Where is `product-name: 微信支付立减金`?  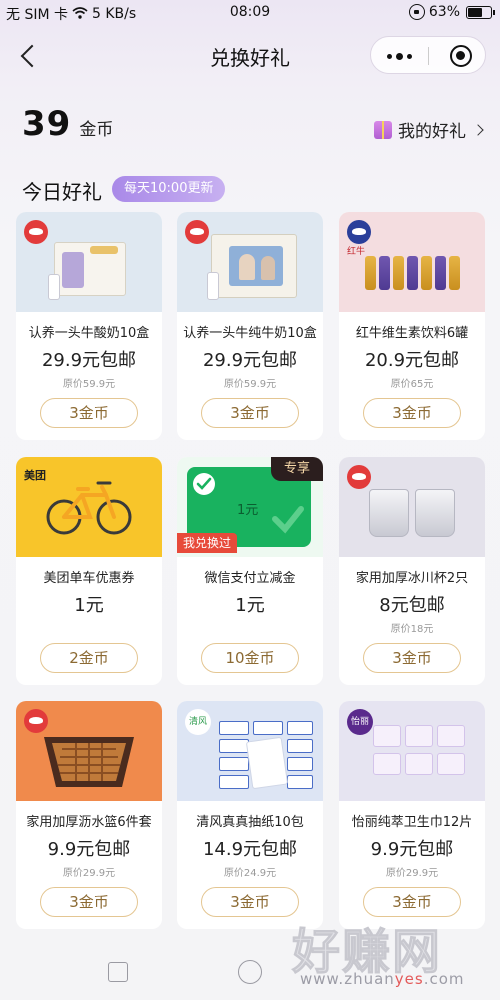 product-name: 微信支付立减金 is located at coordinates (250, 578).